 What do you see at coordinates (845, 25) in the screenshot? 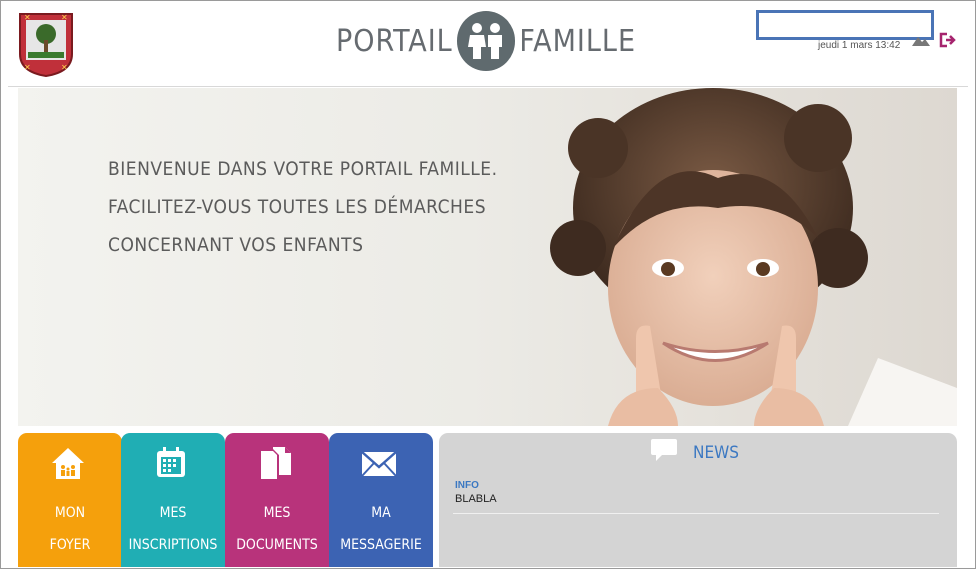
I see `user-name-field` at bounding box center [845, 25].